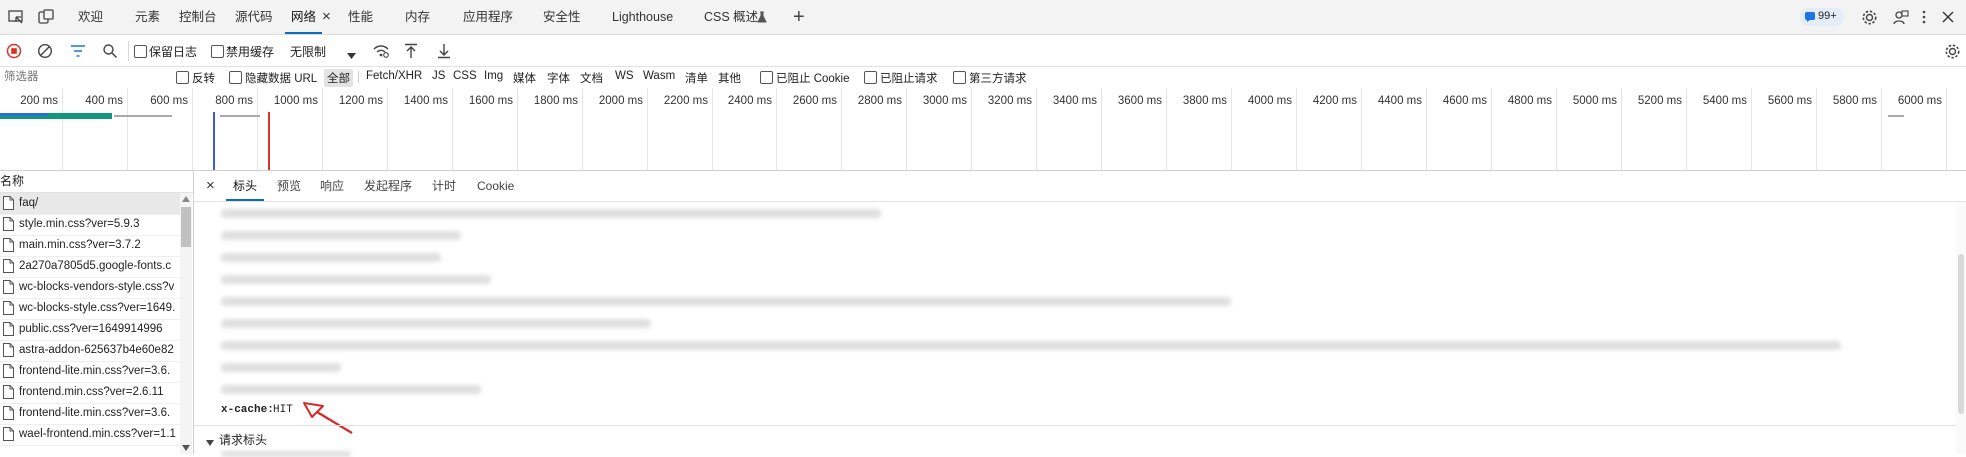 This screenshot has width=1966, height=457. Describe the element at coordinates (14, 51) in the screenshot. I see `stop-recording-icon` at that location.